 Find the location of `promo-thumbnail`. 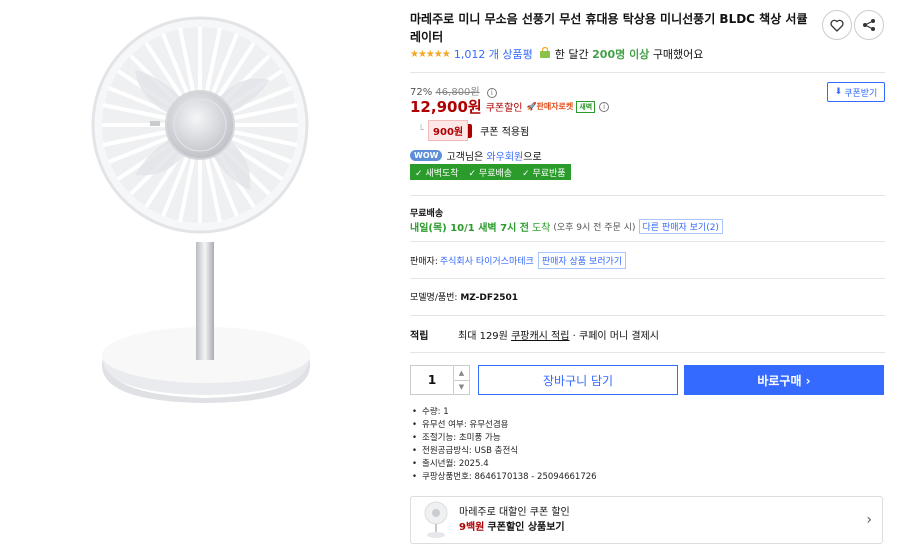

promo-thumbnail is located at coordinates (436, 519).